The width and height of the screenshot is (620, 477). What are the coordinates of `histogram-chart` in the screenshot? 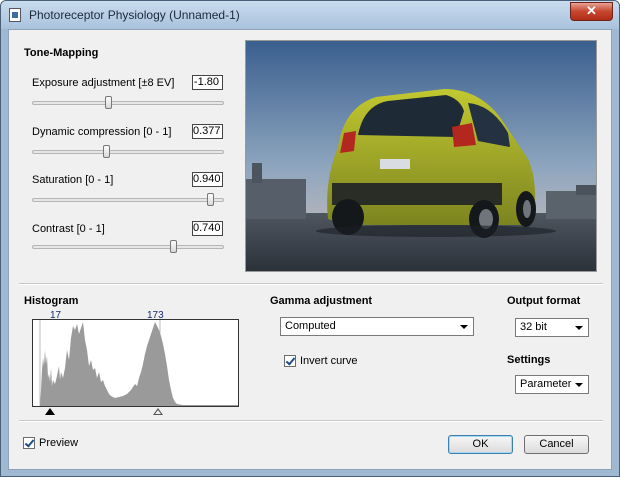 It's located at (135, 363).